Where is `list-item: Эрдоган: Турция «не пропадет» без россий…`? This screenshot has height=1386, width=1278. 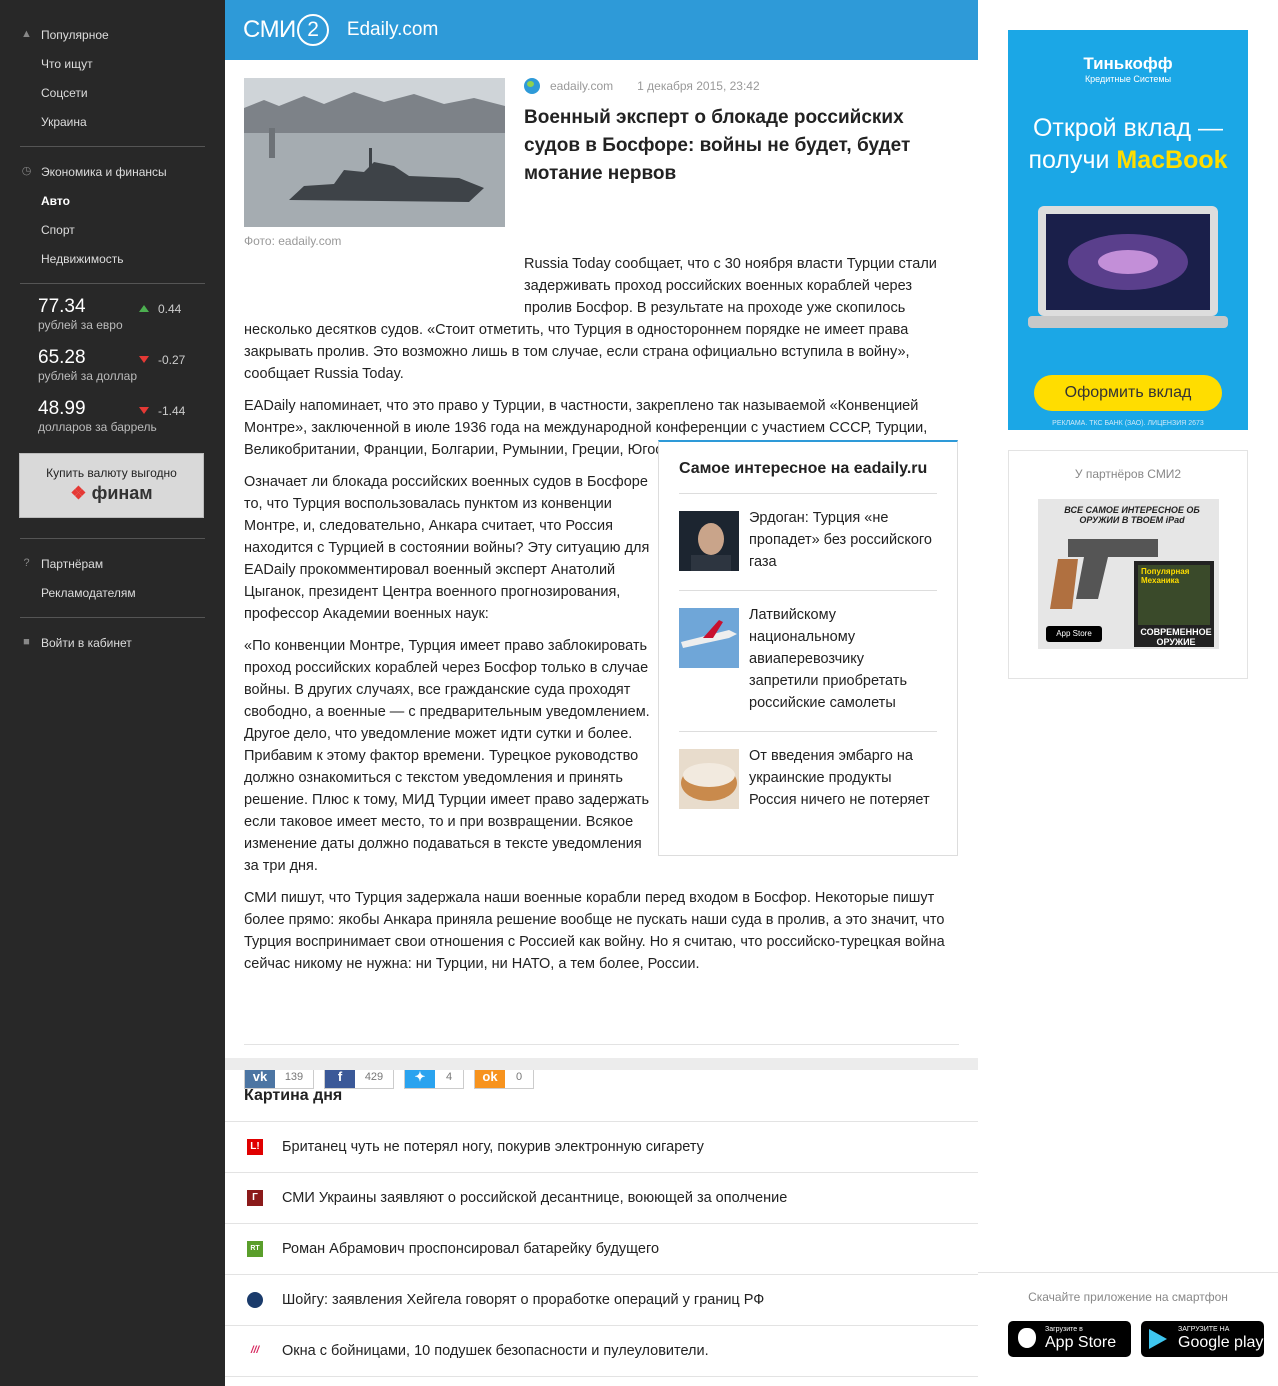 list-item: Эрдоган: Турция «не пропадет» без россий… is located at coordinates (808, 542).